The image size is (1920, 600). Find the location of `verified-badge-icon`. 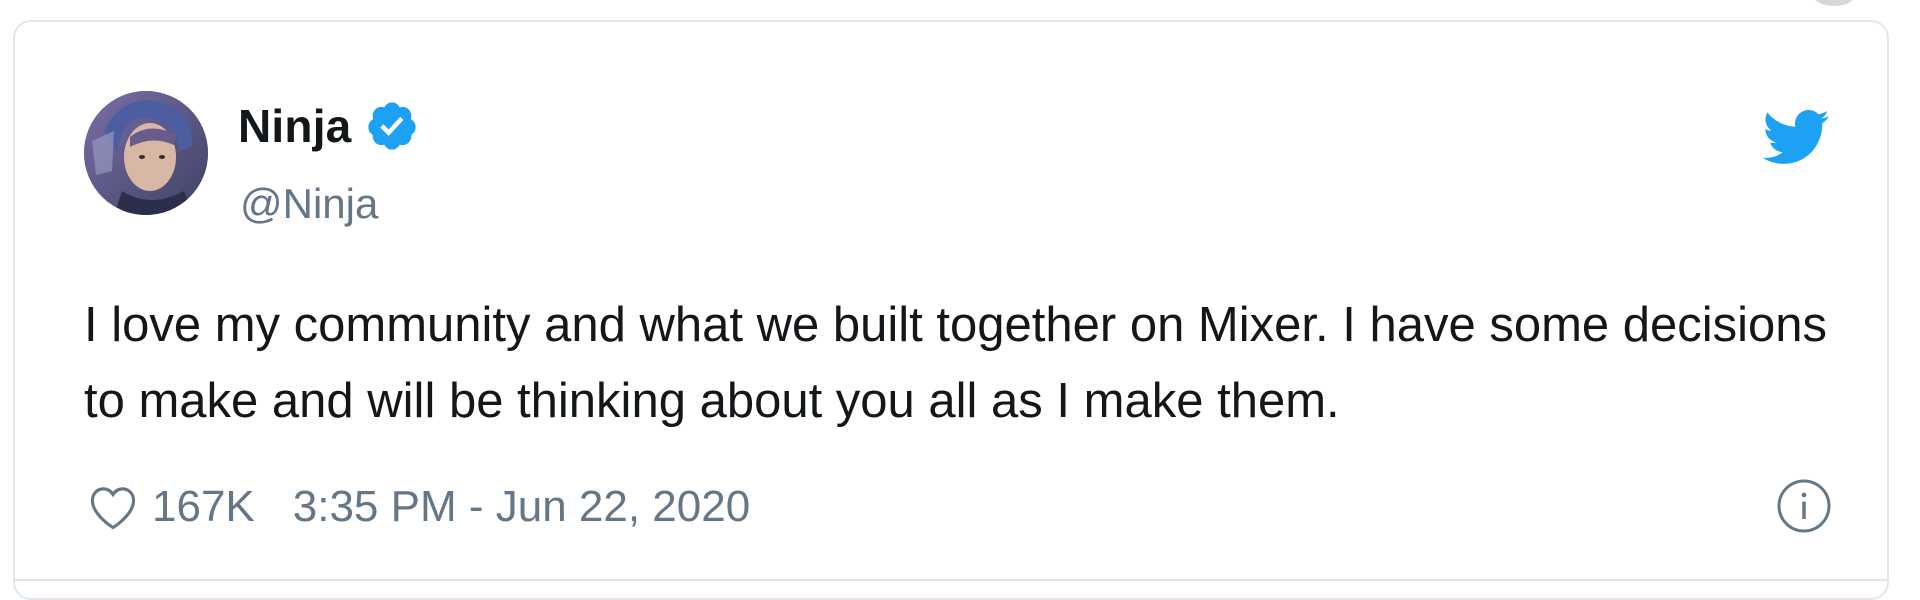

verified-badge-icon is located at coordinates (392, 126).